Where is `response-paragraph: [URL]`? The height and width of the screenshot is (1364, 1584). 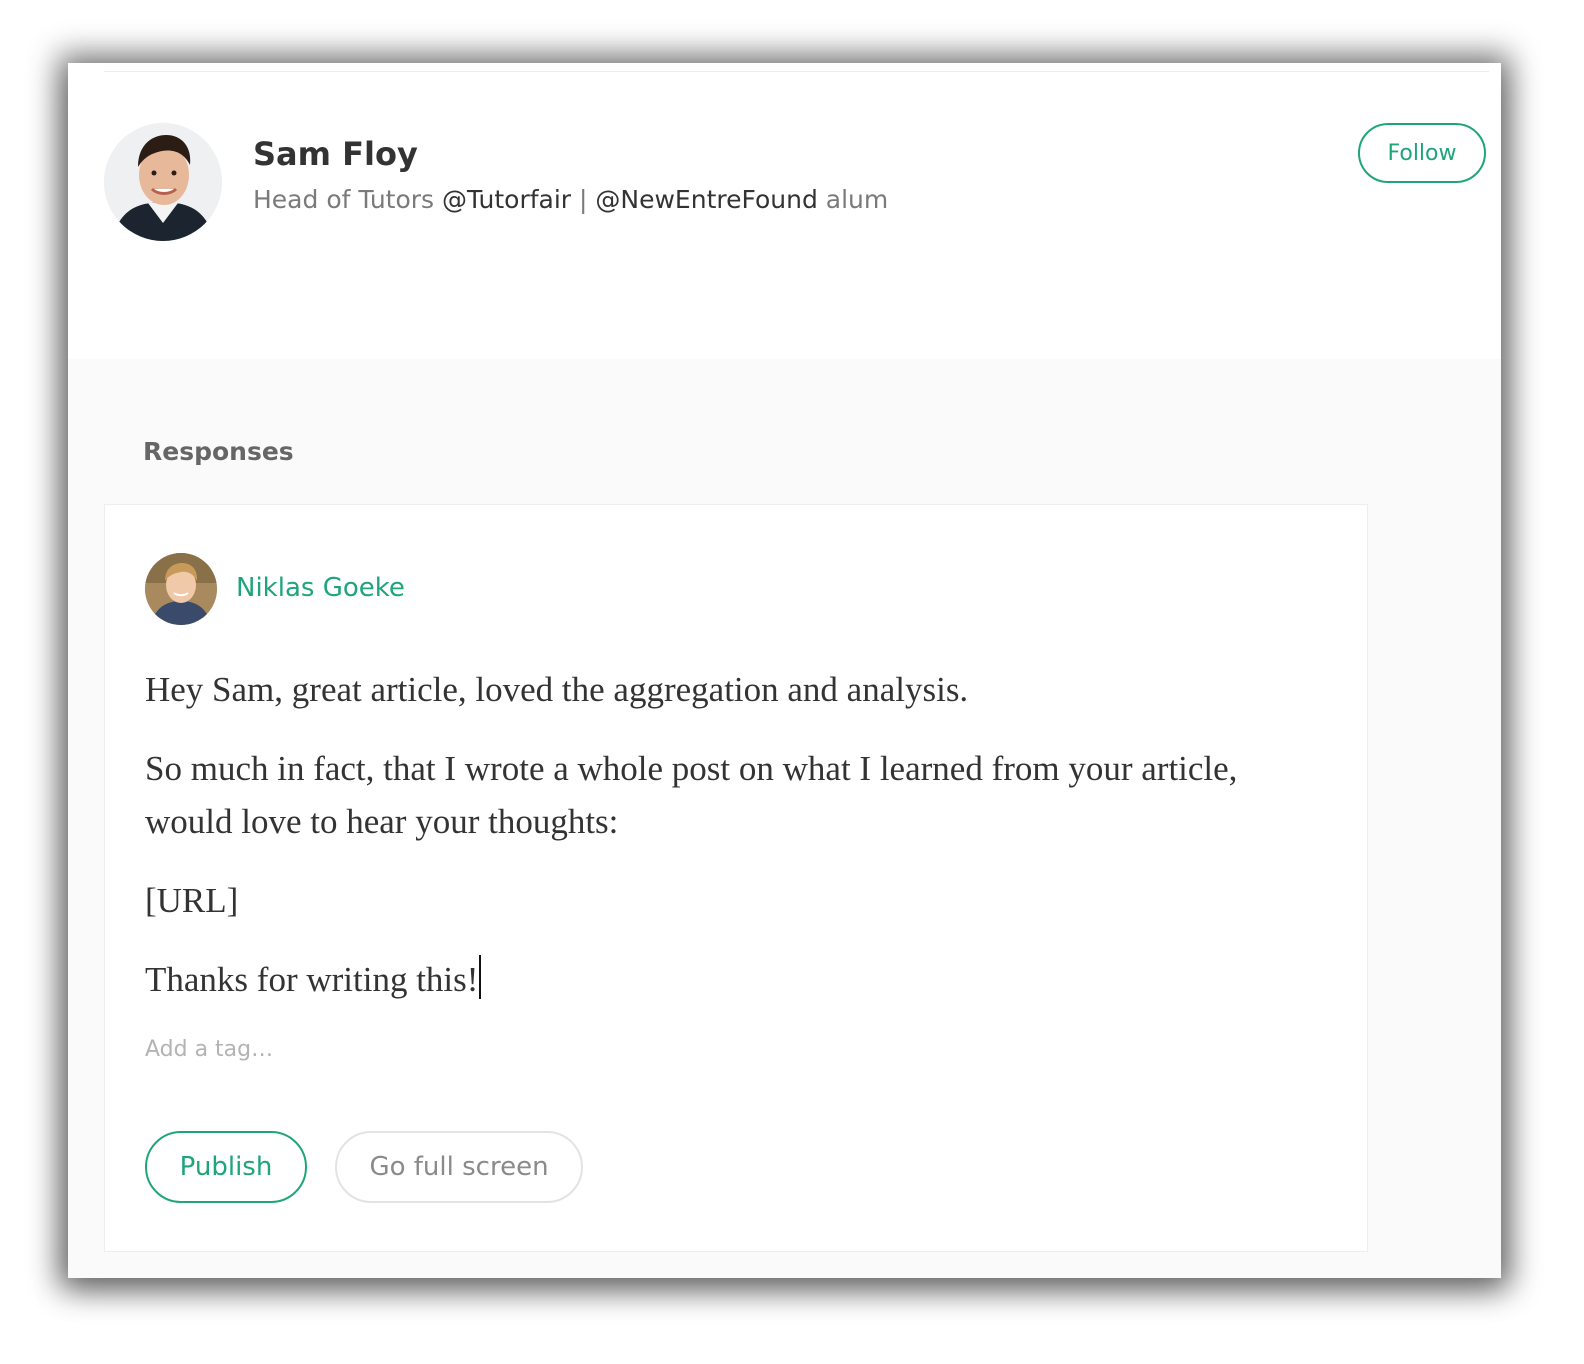 response-paragraph: [URL] is located at coordinates (192, 900).